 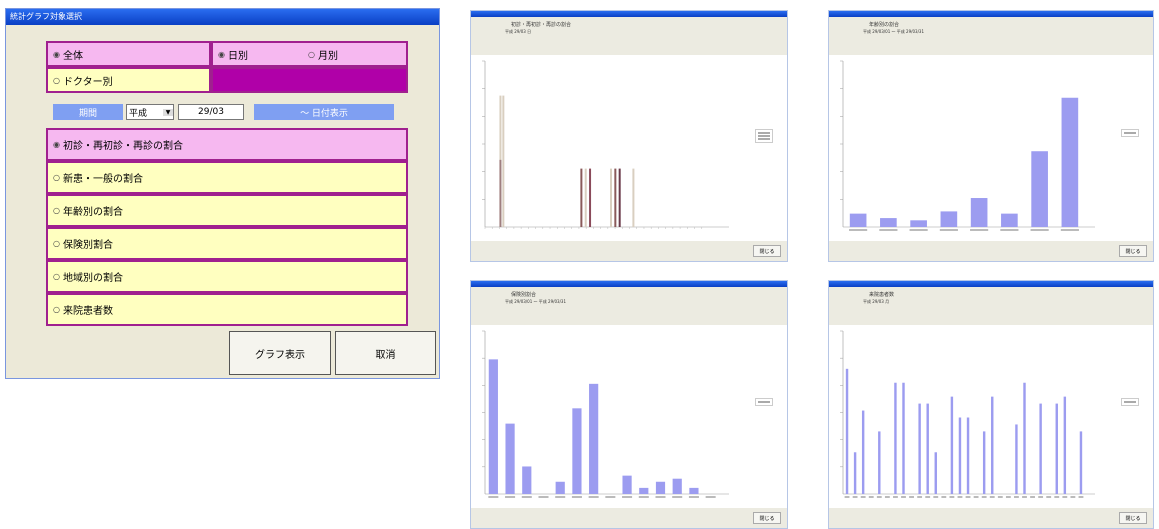 I want to click on radio-monthly-icon: ○, so click(x=311, y=54).